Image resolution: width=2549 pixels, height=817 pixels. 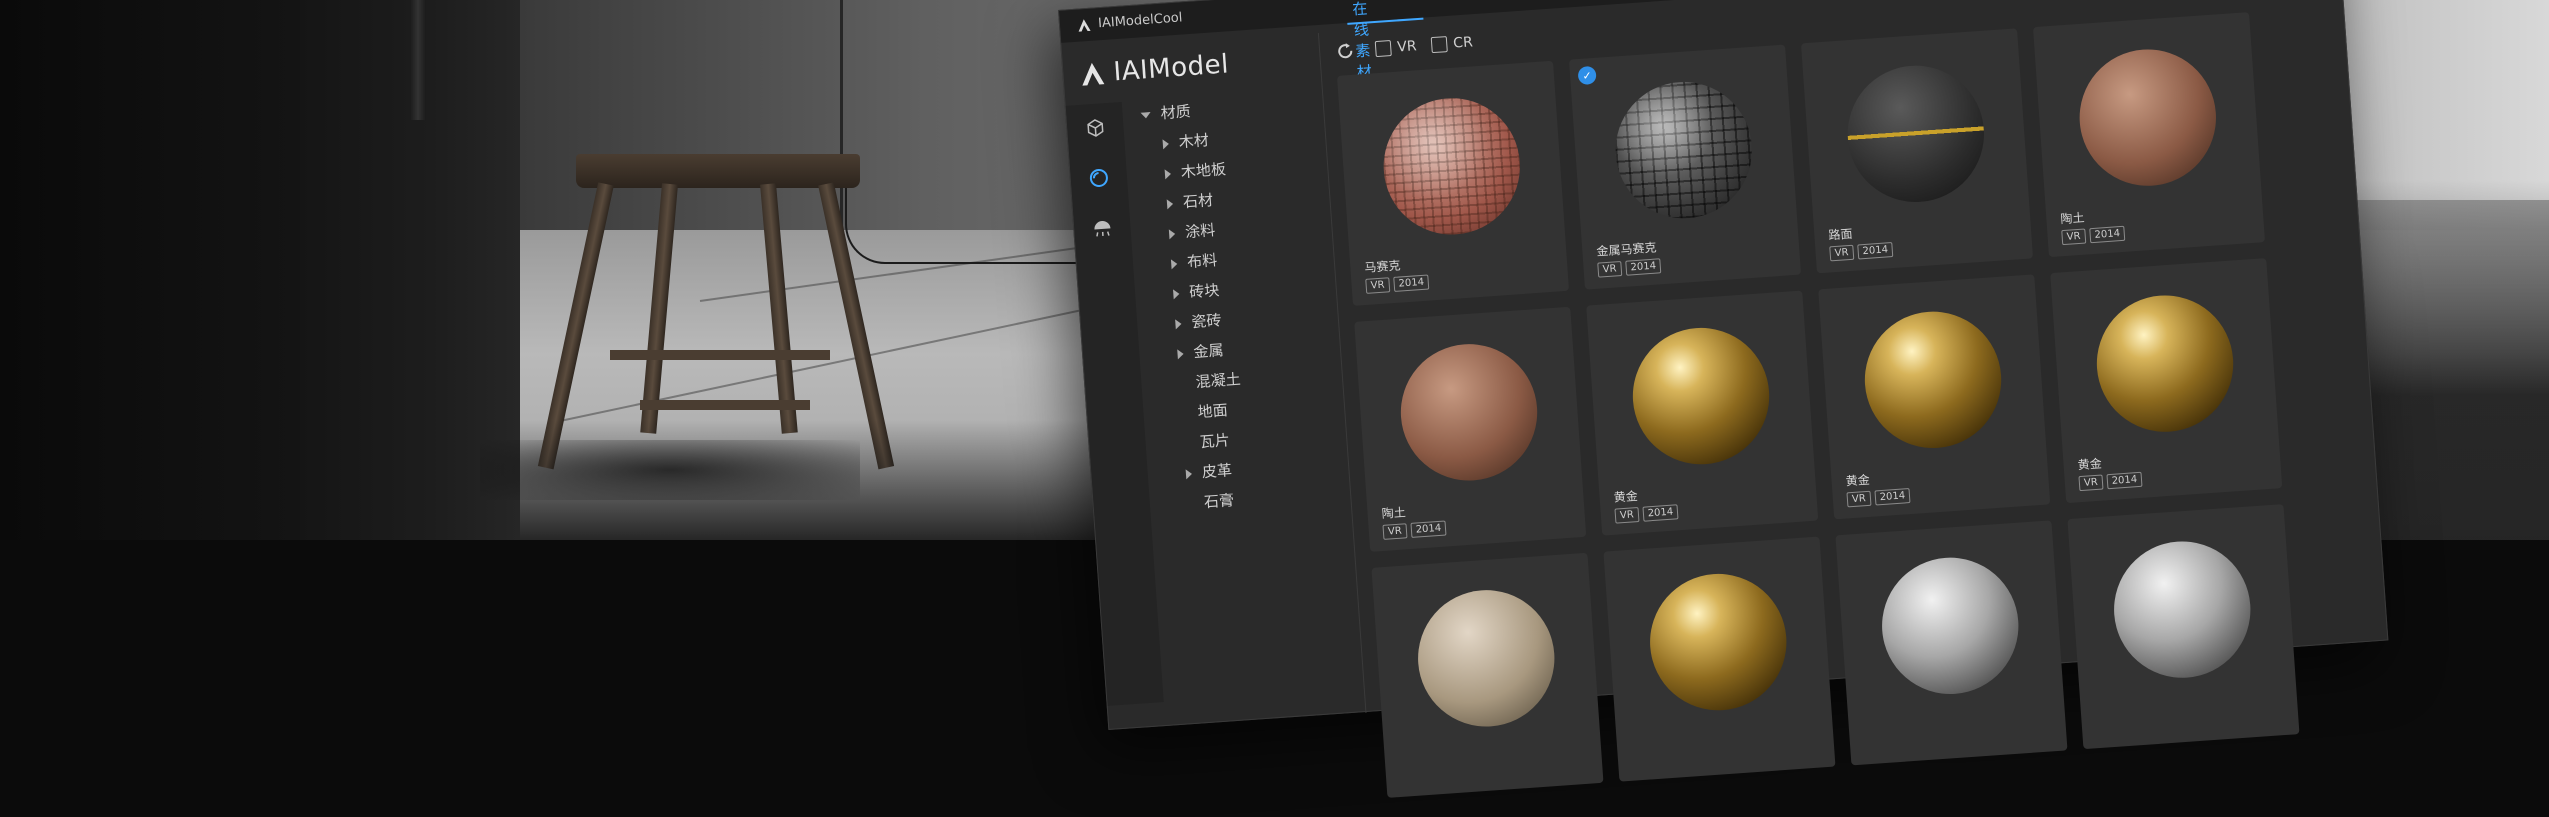 I want to click on collapse-arrow-icon, so click(x=1145, y=115).